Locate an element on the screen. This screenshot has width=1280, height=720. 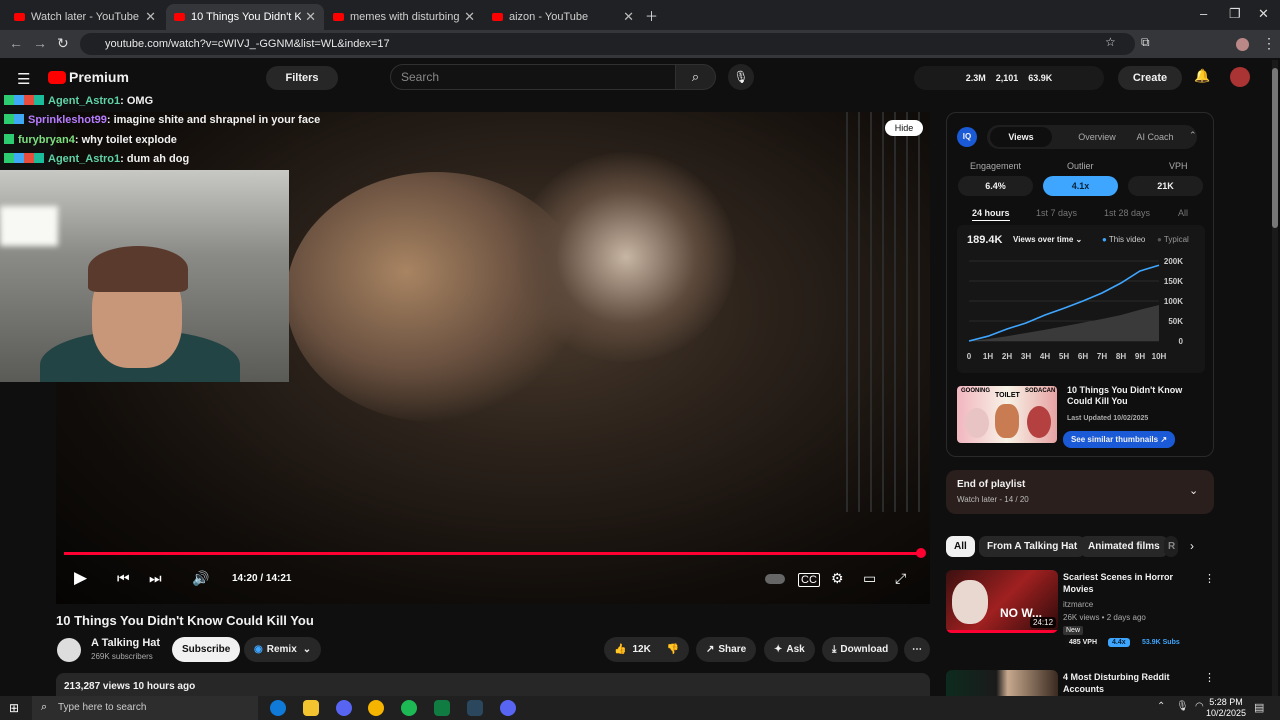
mic-tray-icon: 🎙 is located at coordinates (1182, 706).